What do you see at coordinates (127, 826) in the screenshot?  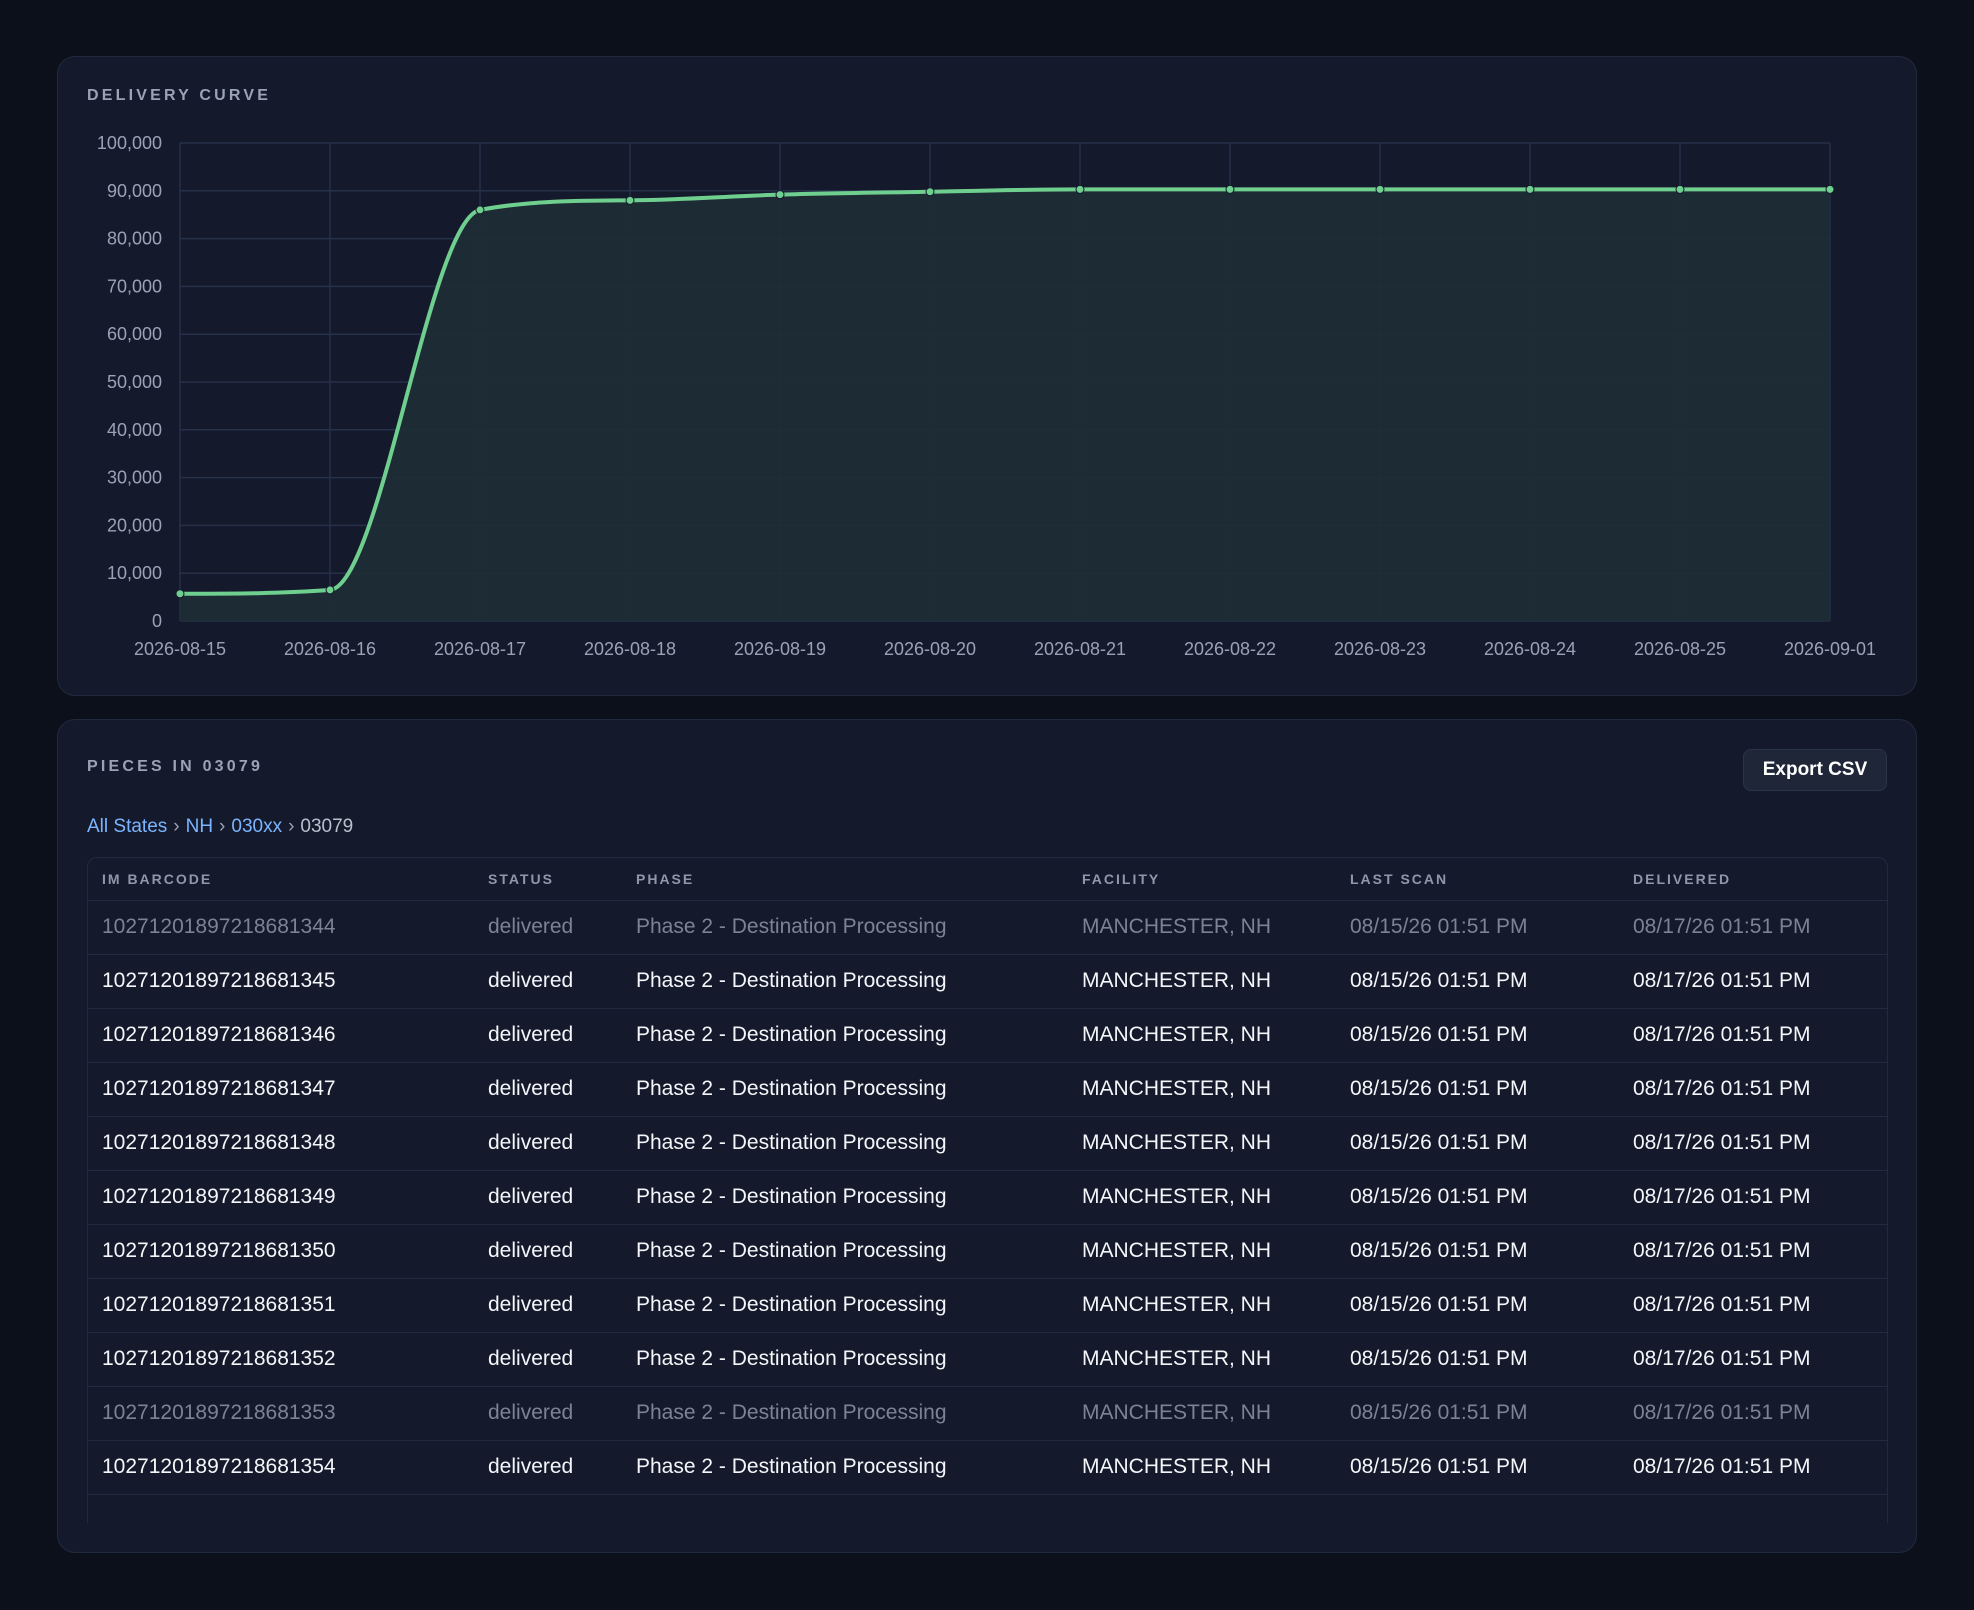 I see `breadcrumb-item-all-states: All States` at bounding box center [127, 826].